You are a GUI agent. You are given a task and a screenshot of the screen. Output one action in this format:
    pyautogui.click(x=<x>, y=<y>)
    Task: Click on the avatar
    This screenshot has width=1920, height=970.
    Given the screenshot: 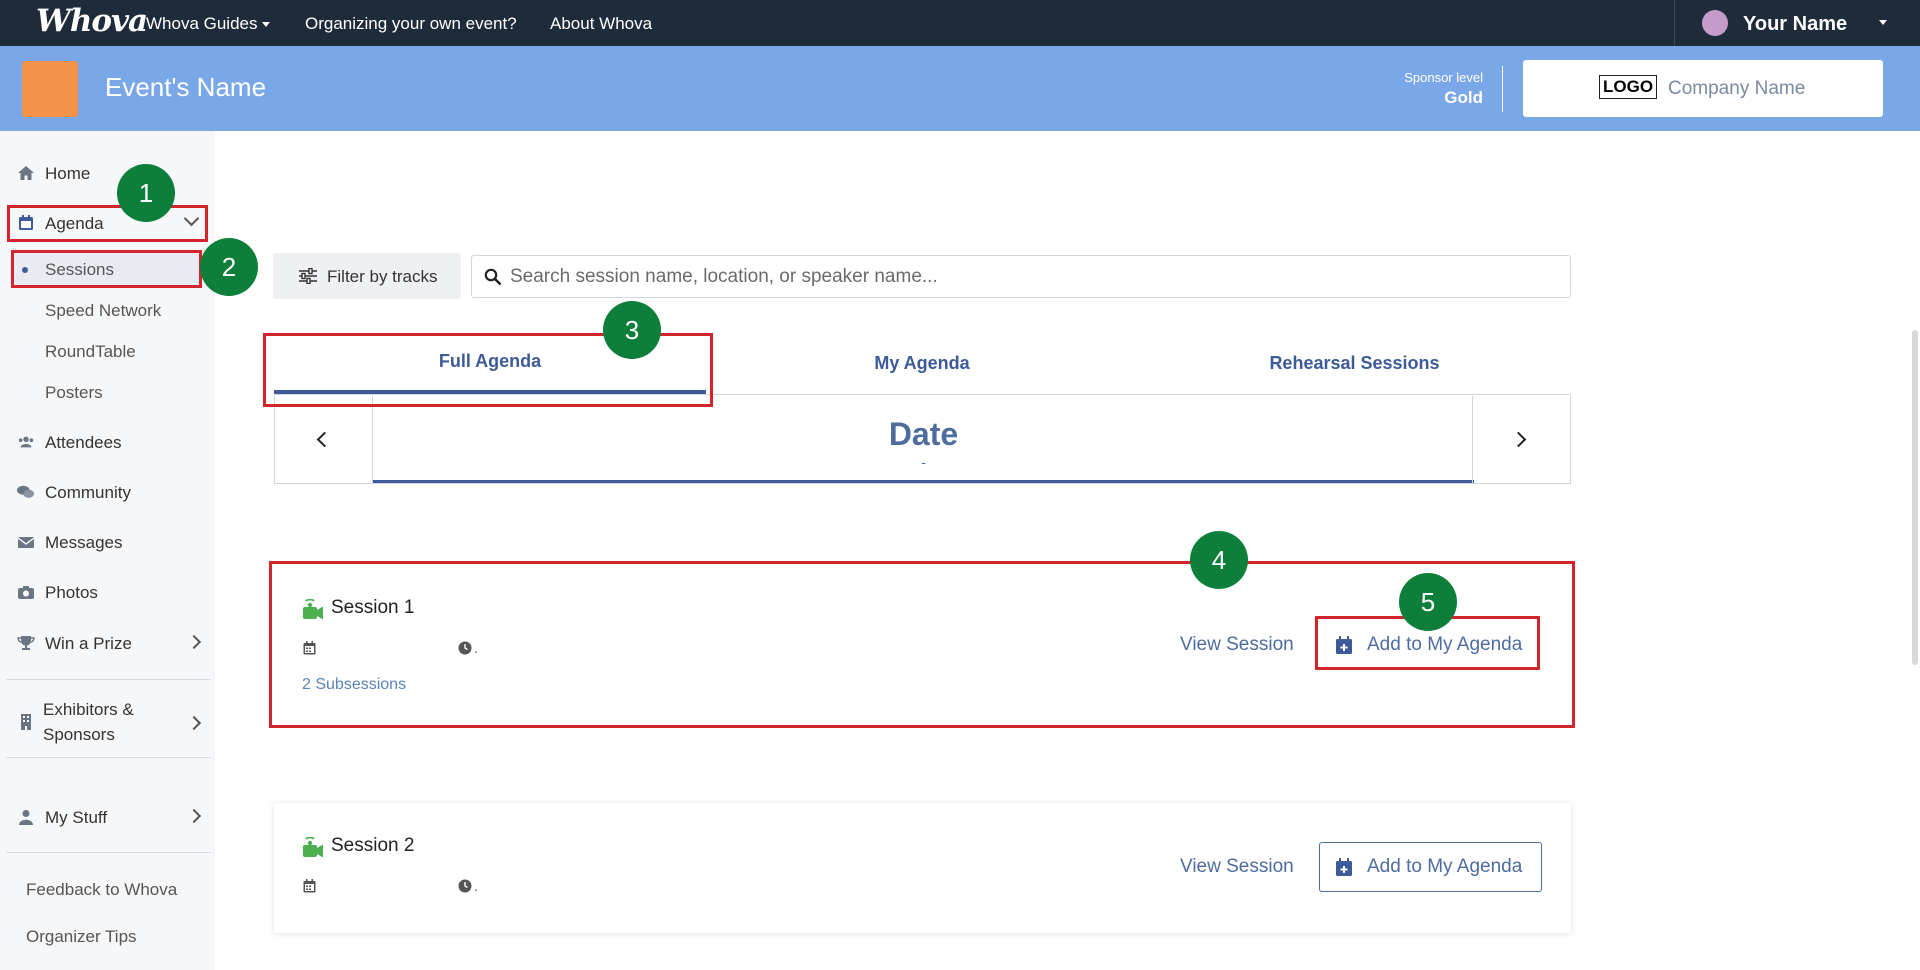 What is the action you would take?
    pyautogui.click(x=1715, y=23)
    